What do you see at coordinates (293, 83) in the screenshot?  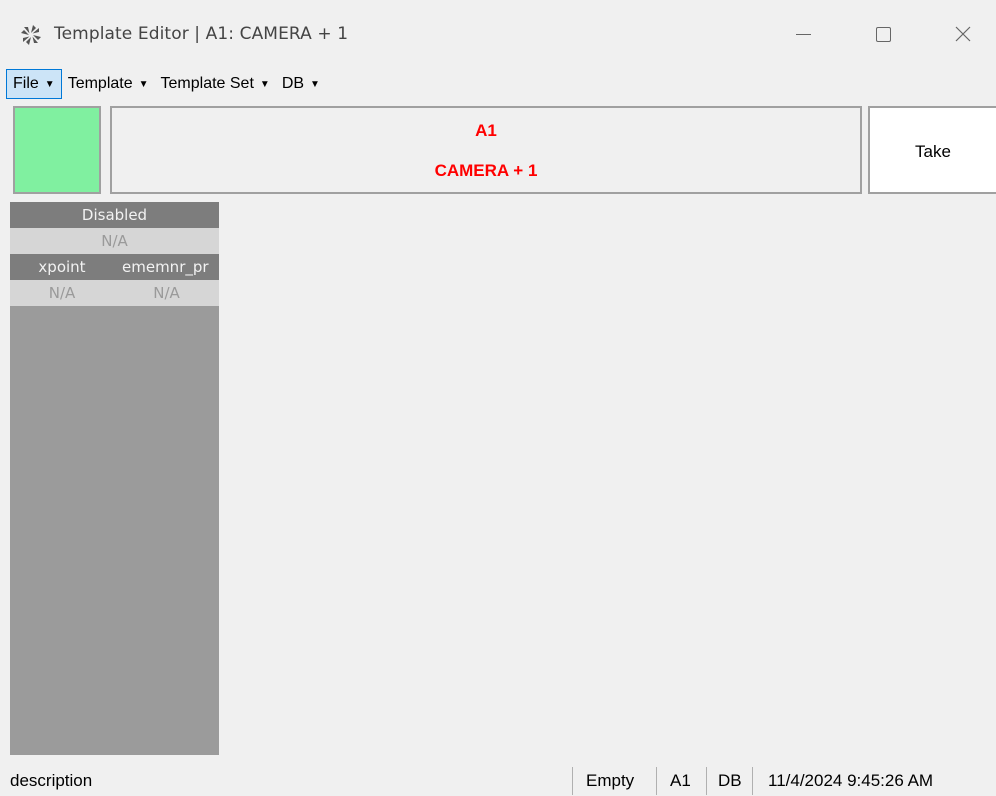 I see `menu-db-label: DB` at bounding box center [293, 83].